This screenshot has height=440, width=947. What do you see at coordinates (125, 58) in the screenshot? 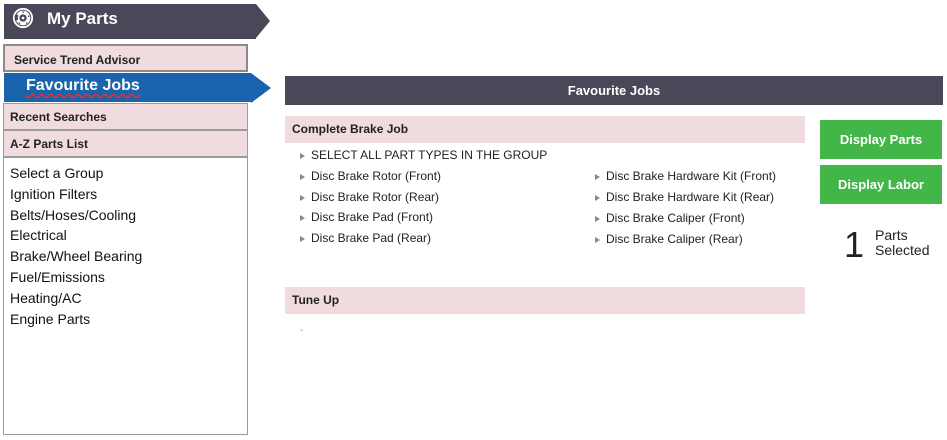
I see `sidebar-item-service-trend-advisor: Service Trend Advisor` at bounding box center [125, 58].